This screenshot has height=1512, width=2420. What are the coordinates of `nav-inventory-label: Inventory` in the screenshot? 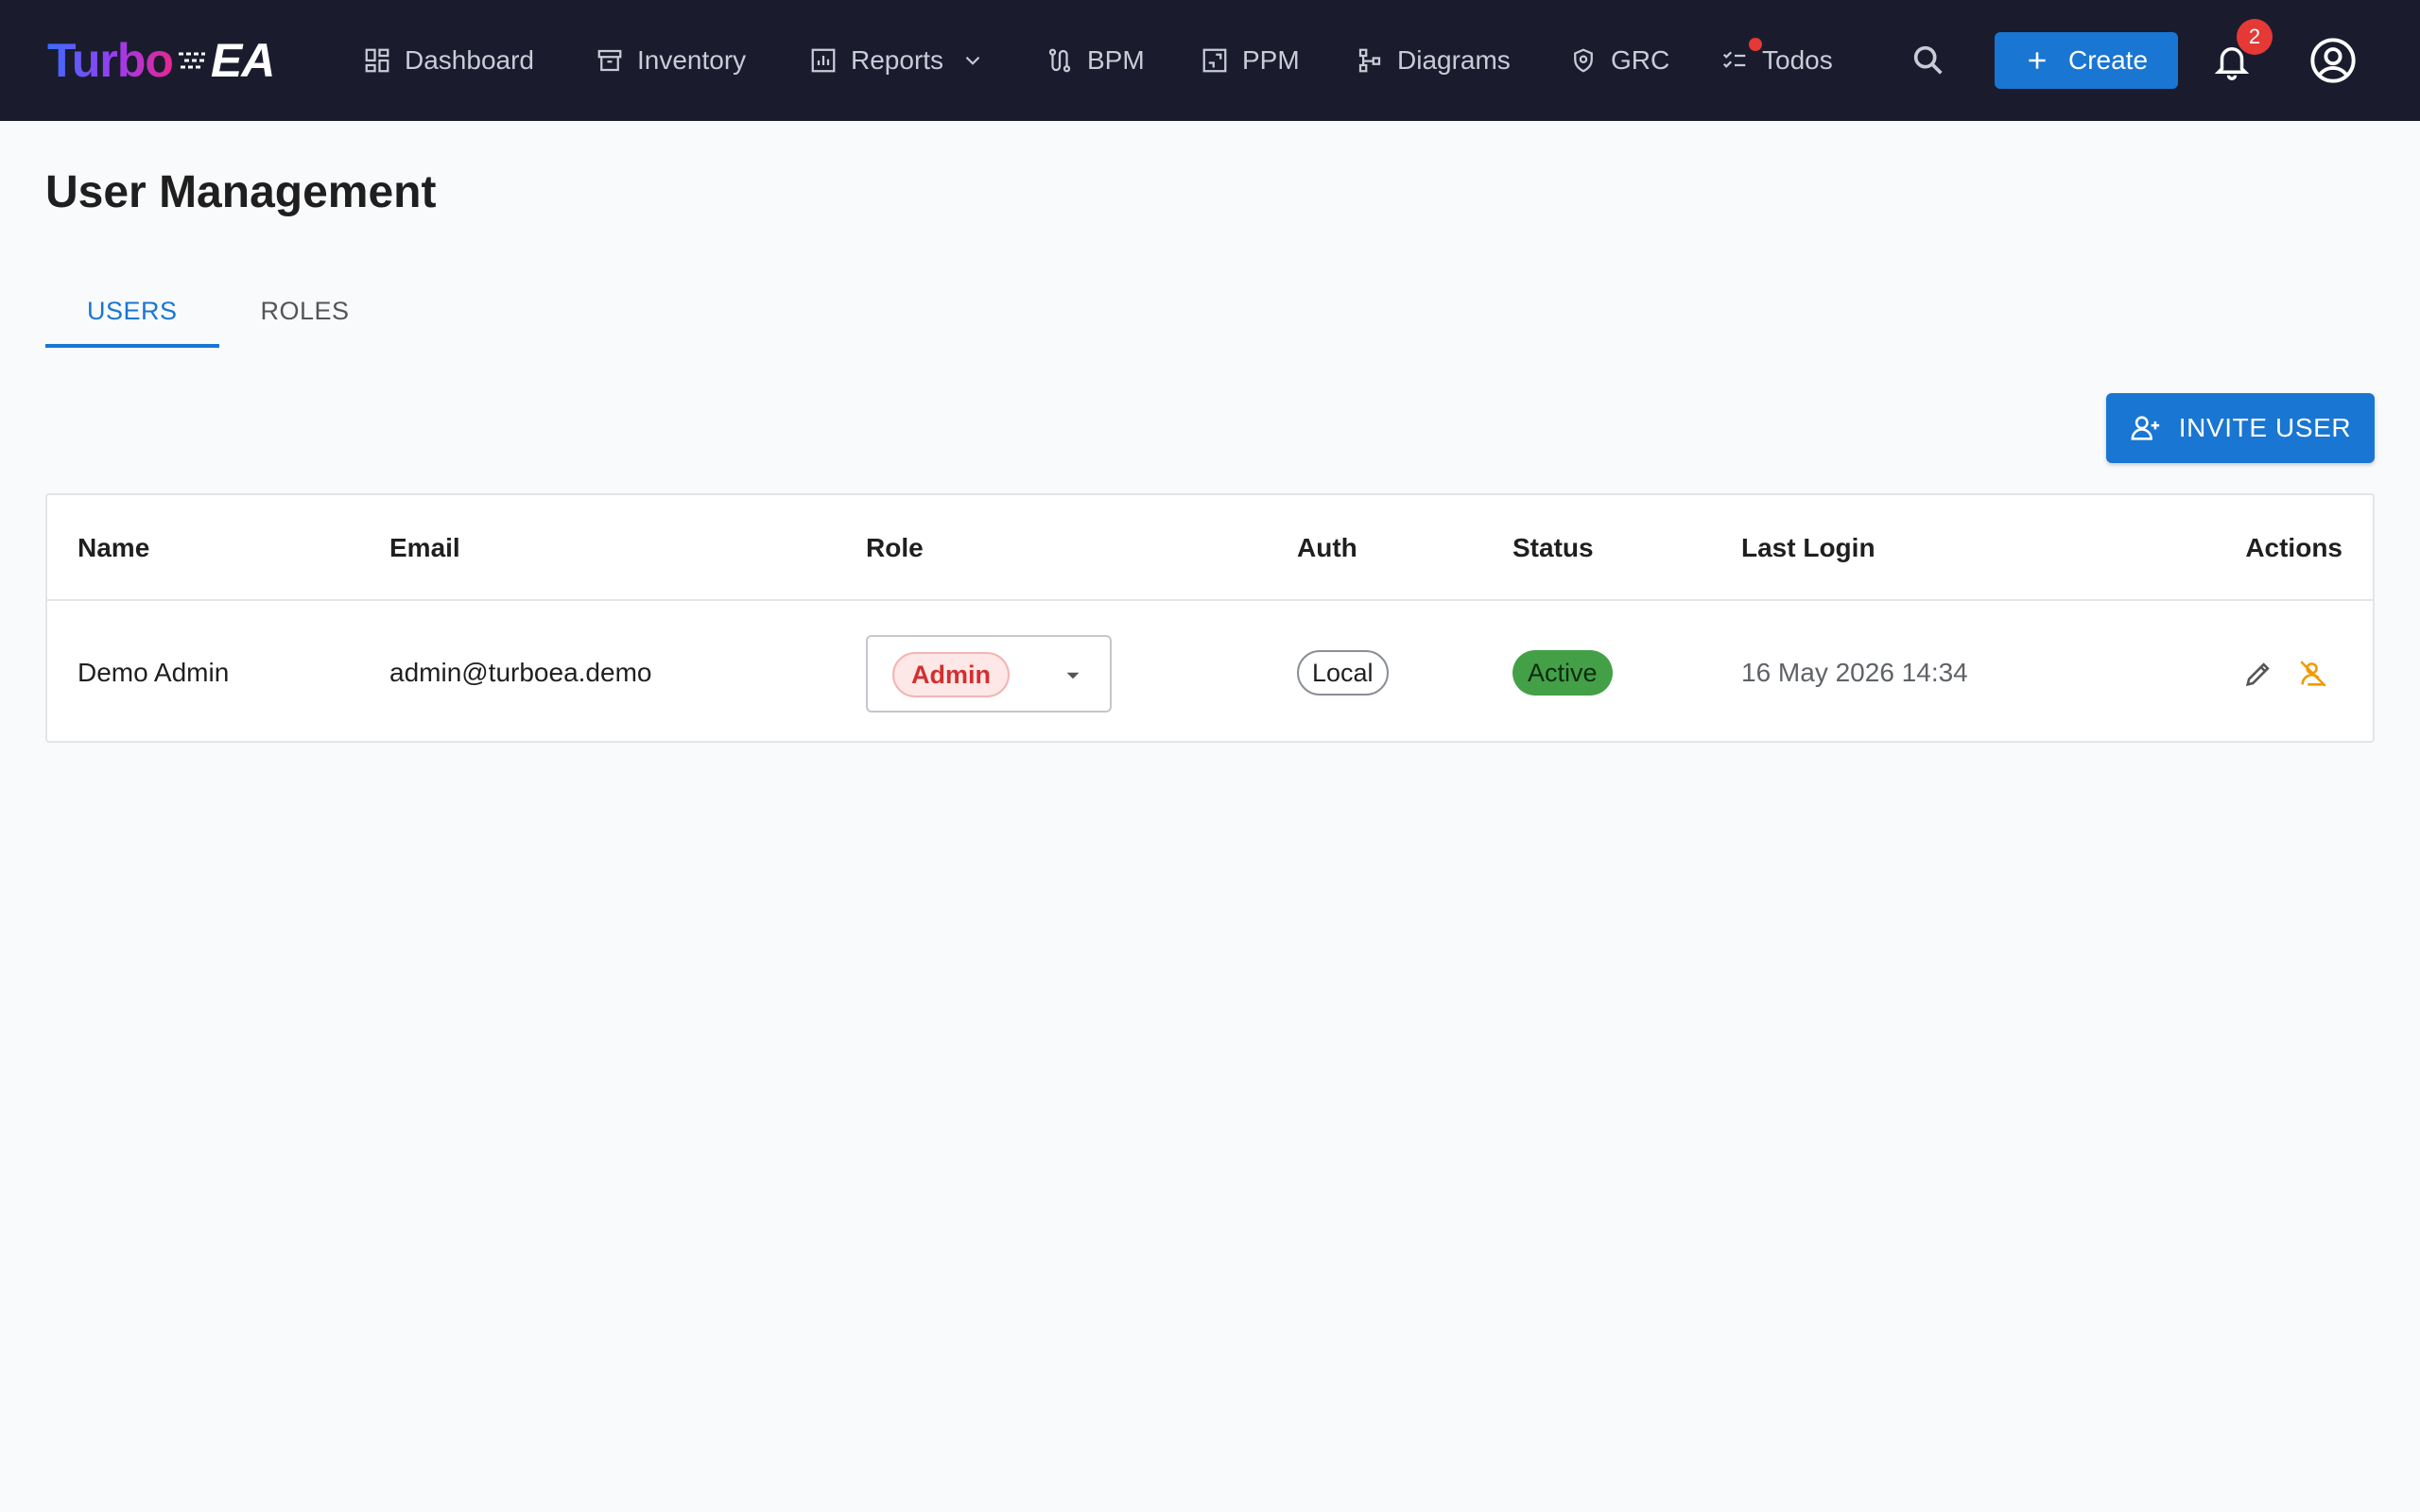 It's located at (692, 60).